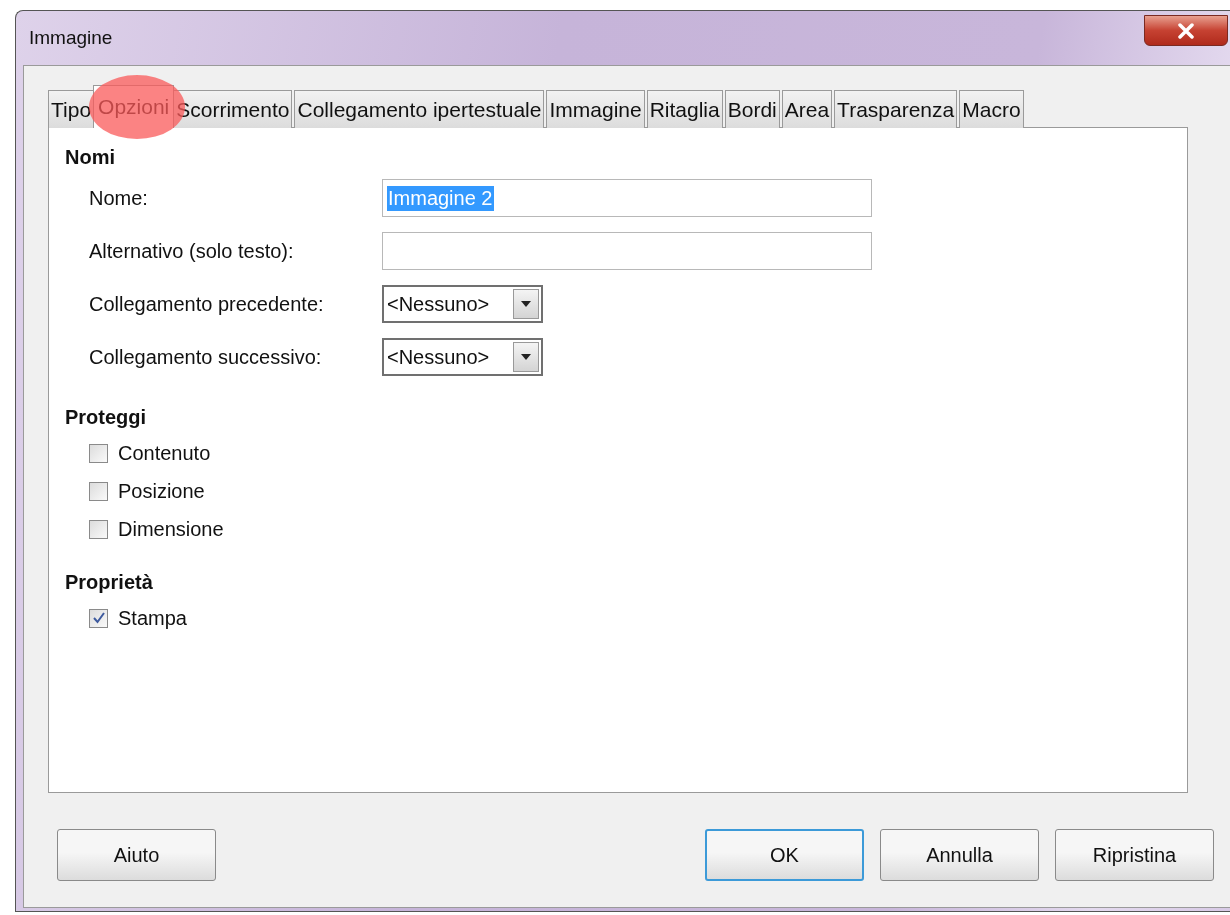 This screenshot has width=1230, height=915. Describe the element at coordinates (71, 109) in the screenshot. I see `tab: Tipo` at that location.